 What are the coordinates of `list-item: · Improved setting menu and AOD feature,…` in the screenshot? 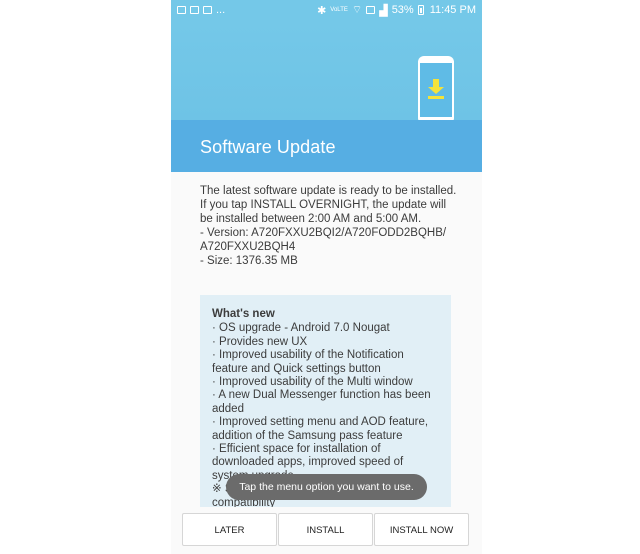 It's located at (320, 429).